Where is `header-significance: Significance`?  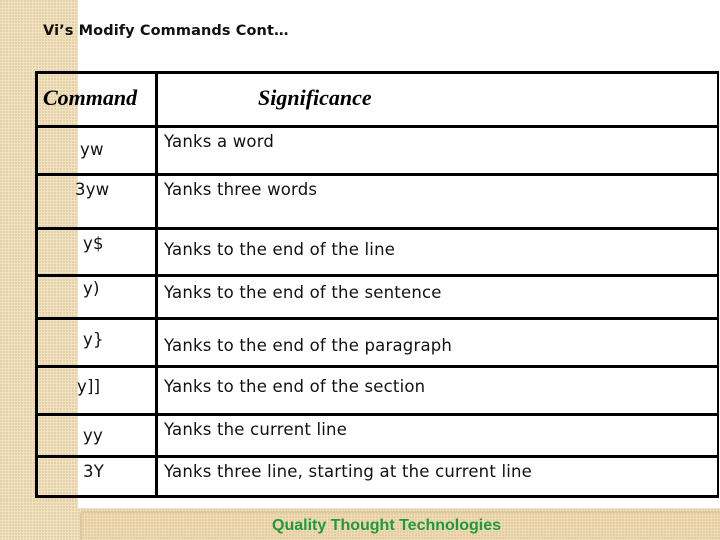
header-significance: Significance is located at coordinates (315, 97).